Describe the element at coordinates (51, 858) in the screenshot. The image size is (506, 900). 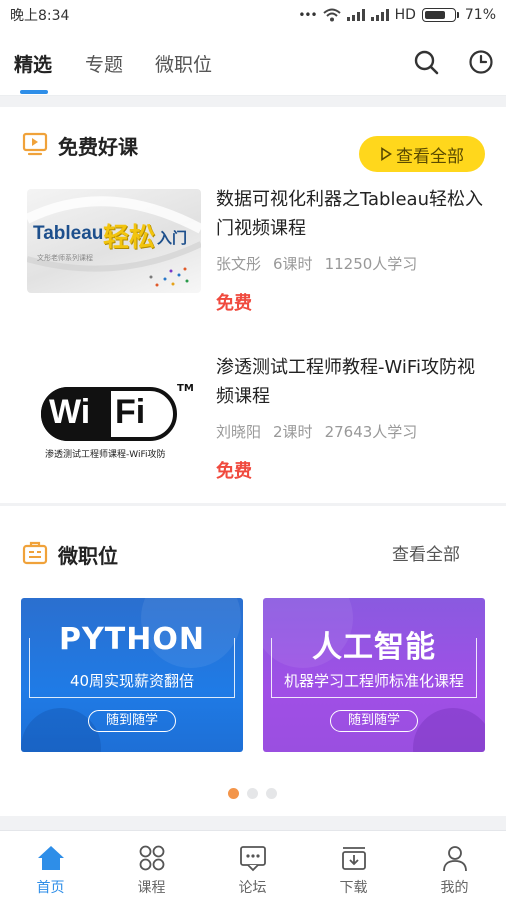
I see `home-icon` at that location.